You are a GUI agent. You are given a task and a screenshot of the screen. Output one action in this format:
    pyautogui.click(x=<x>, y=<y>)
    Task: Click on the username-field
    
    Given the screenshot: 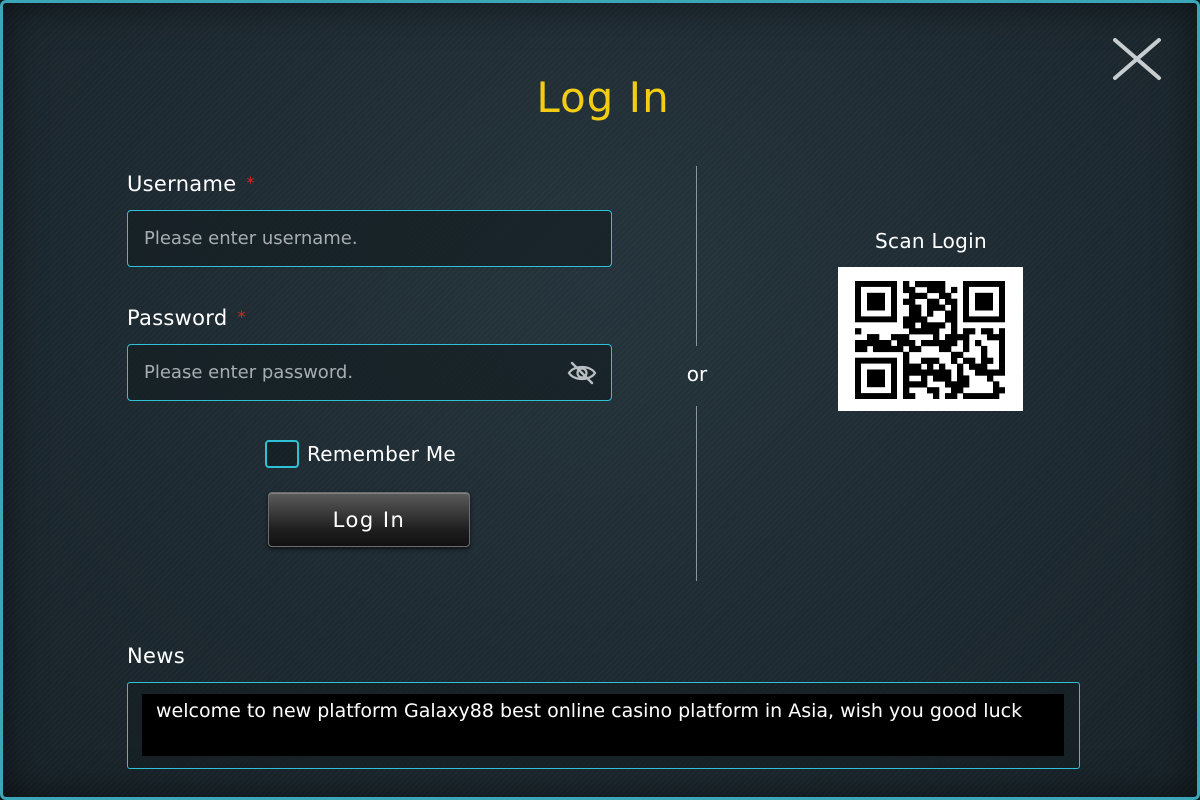 What is the action you would take?
    pyautogui.click(x=369, y=238)
    